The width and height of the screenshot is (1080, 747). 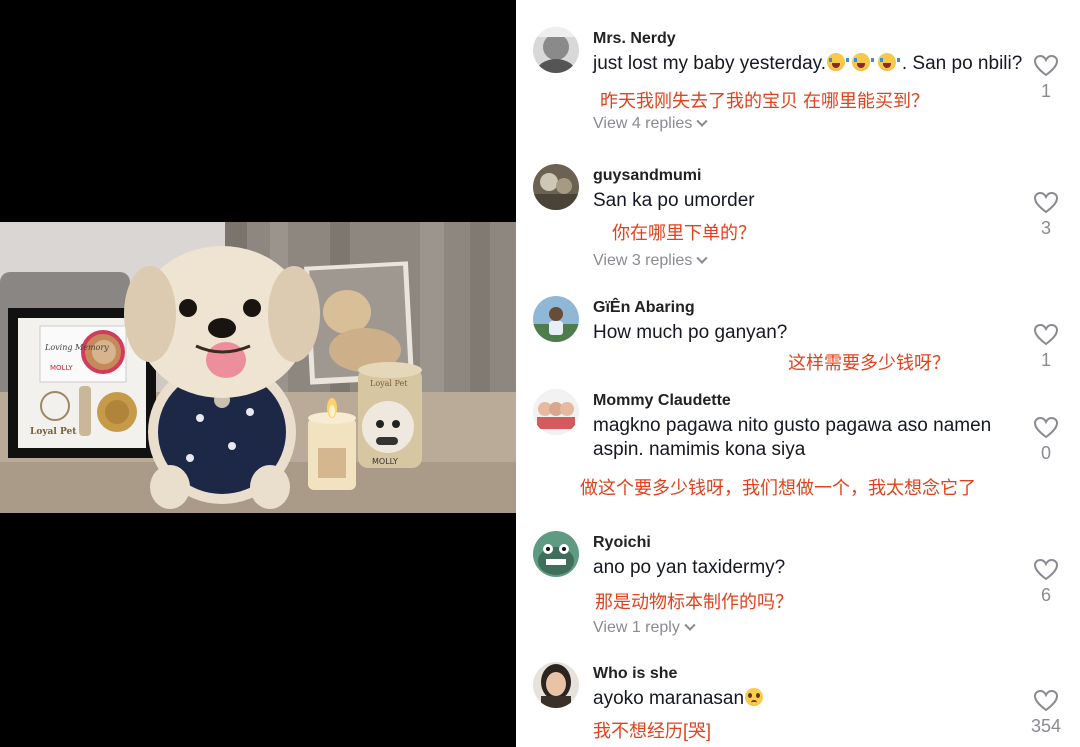 I want to click on comment-translation: 做这个要多少钱呀，我们想做一个，我太想念它了, so click(x=778, y=488).